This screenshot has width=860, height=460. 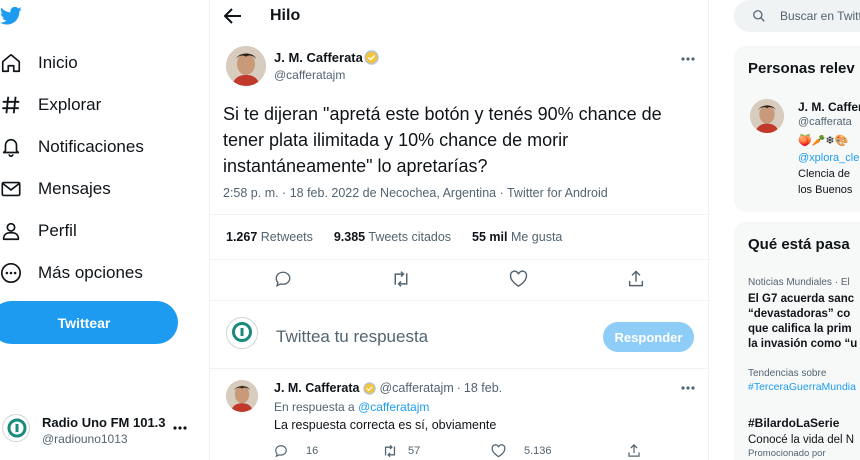 What do you see at coordinates (800, 329) in the screenshot?
I see `trend-headline-line: que califica la prim` at bounding box center [800, 329].